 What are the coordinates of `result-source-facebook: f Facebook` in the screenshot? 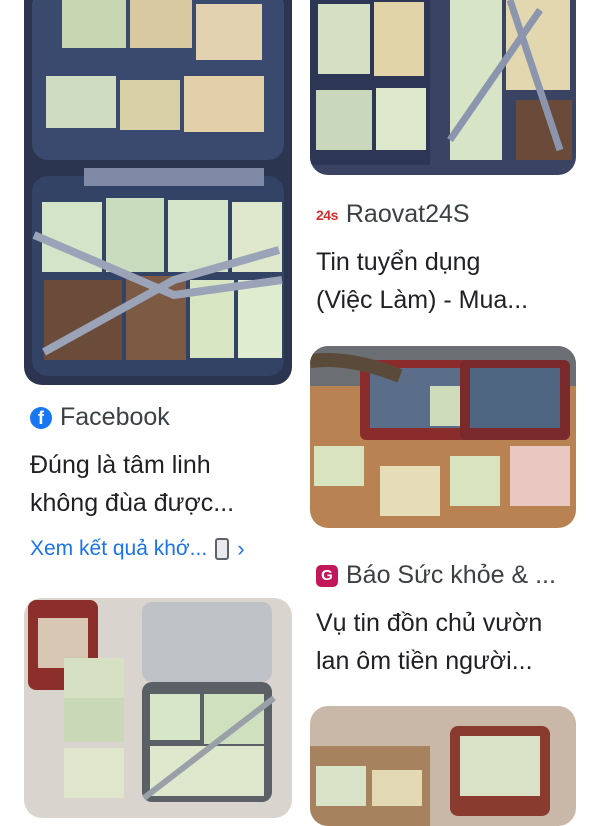 It's located at (100, 417).